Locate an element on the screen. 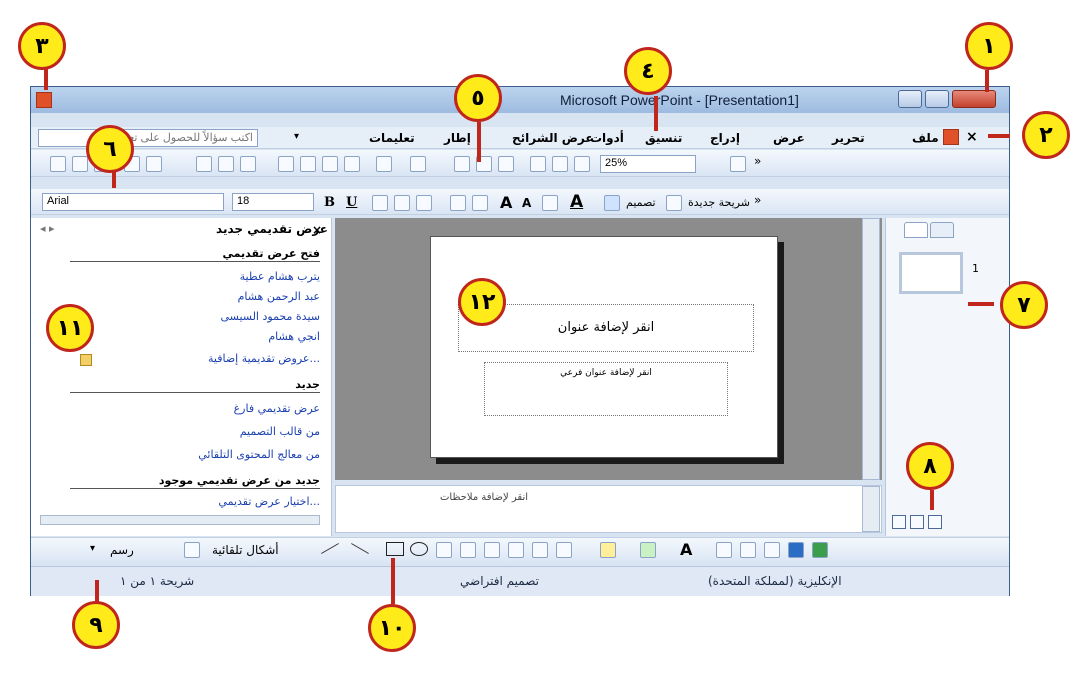 This screenshot has height=678, width=1081. paste-icon is located at coordinates (330, 164).